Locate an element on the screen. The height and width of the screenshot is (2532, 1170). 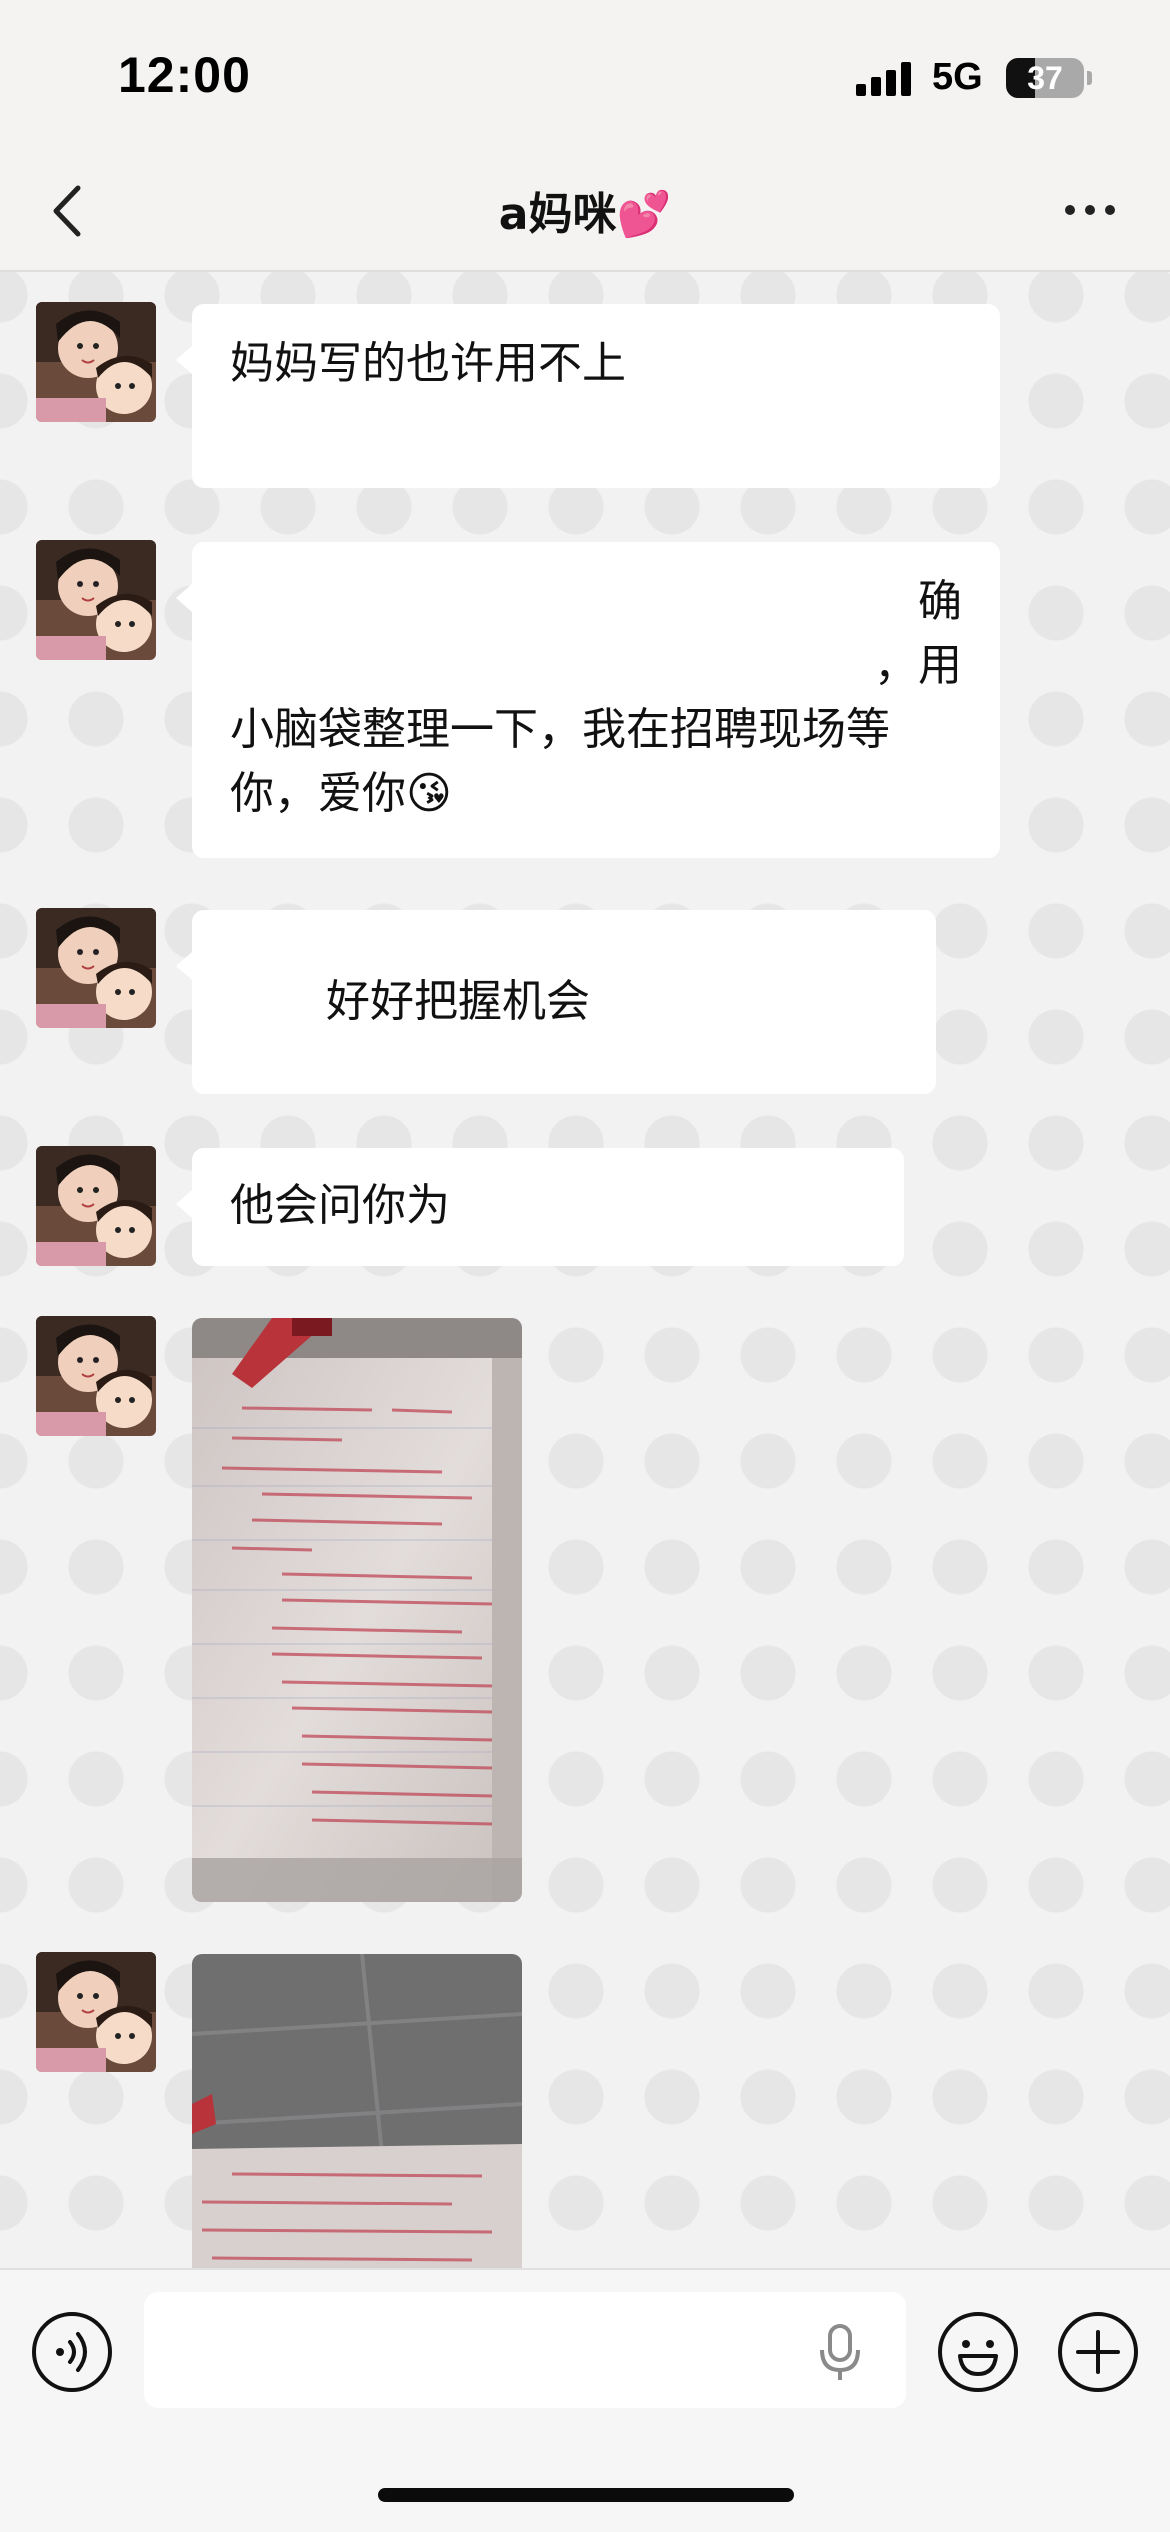
signal-icon is located at coordinates (883, 79).